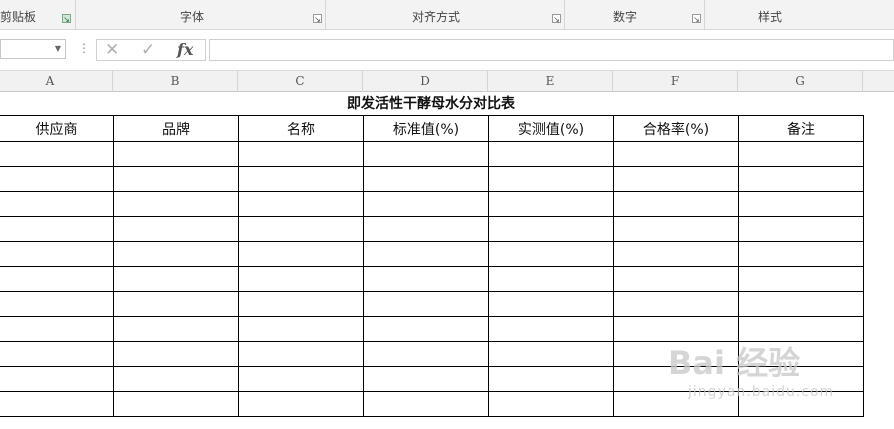 This screenshot has height=429, width=894. Describe the element at coordinates (84, 48) in the screenshot. I see `drag-handle-icon: ⋮` at that location.